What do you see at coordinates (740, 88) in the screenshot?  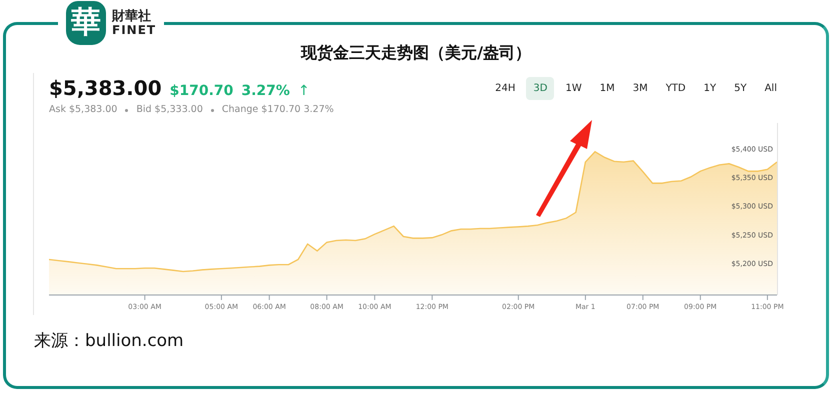 I see `range-tab: 5Y` at bounding box center [740, 88].